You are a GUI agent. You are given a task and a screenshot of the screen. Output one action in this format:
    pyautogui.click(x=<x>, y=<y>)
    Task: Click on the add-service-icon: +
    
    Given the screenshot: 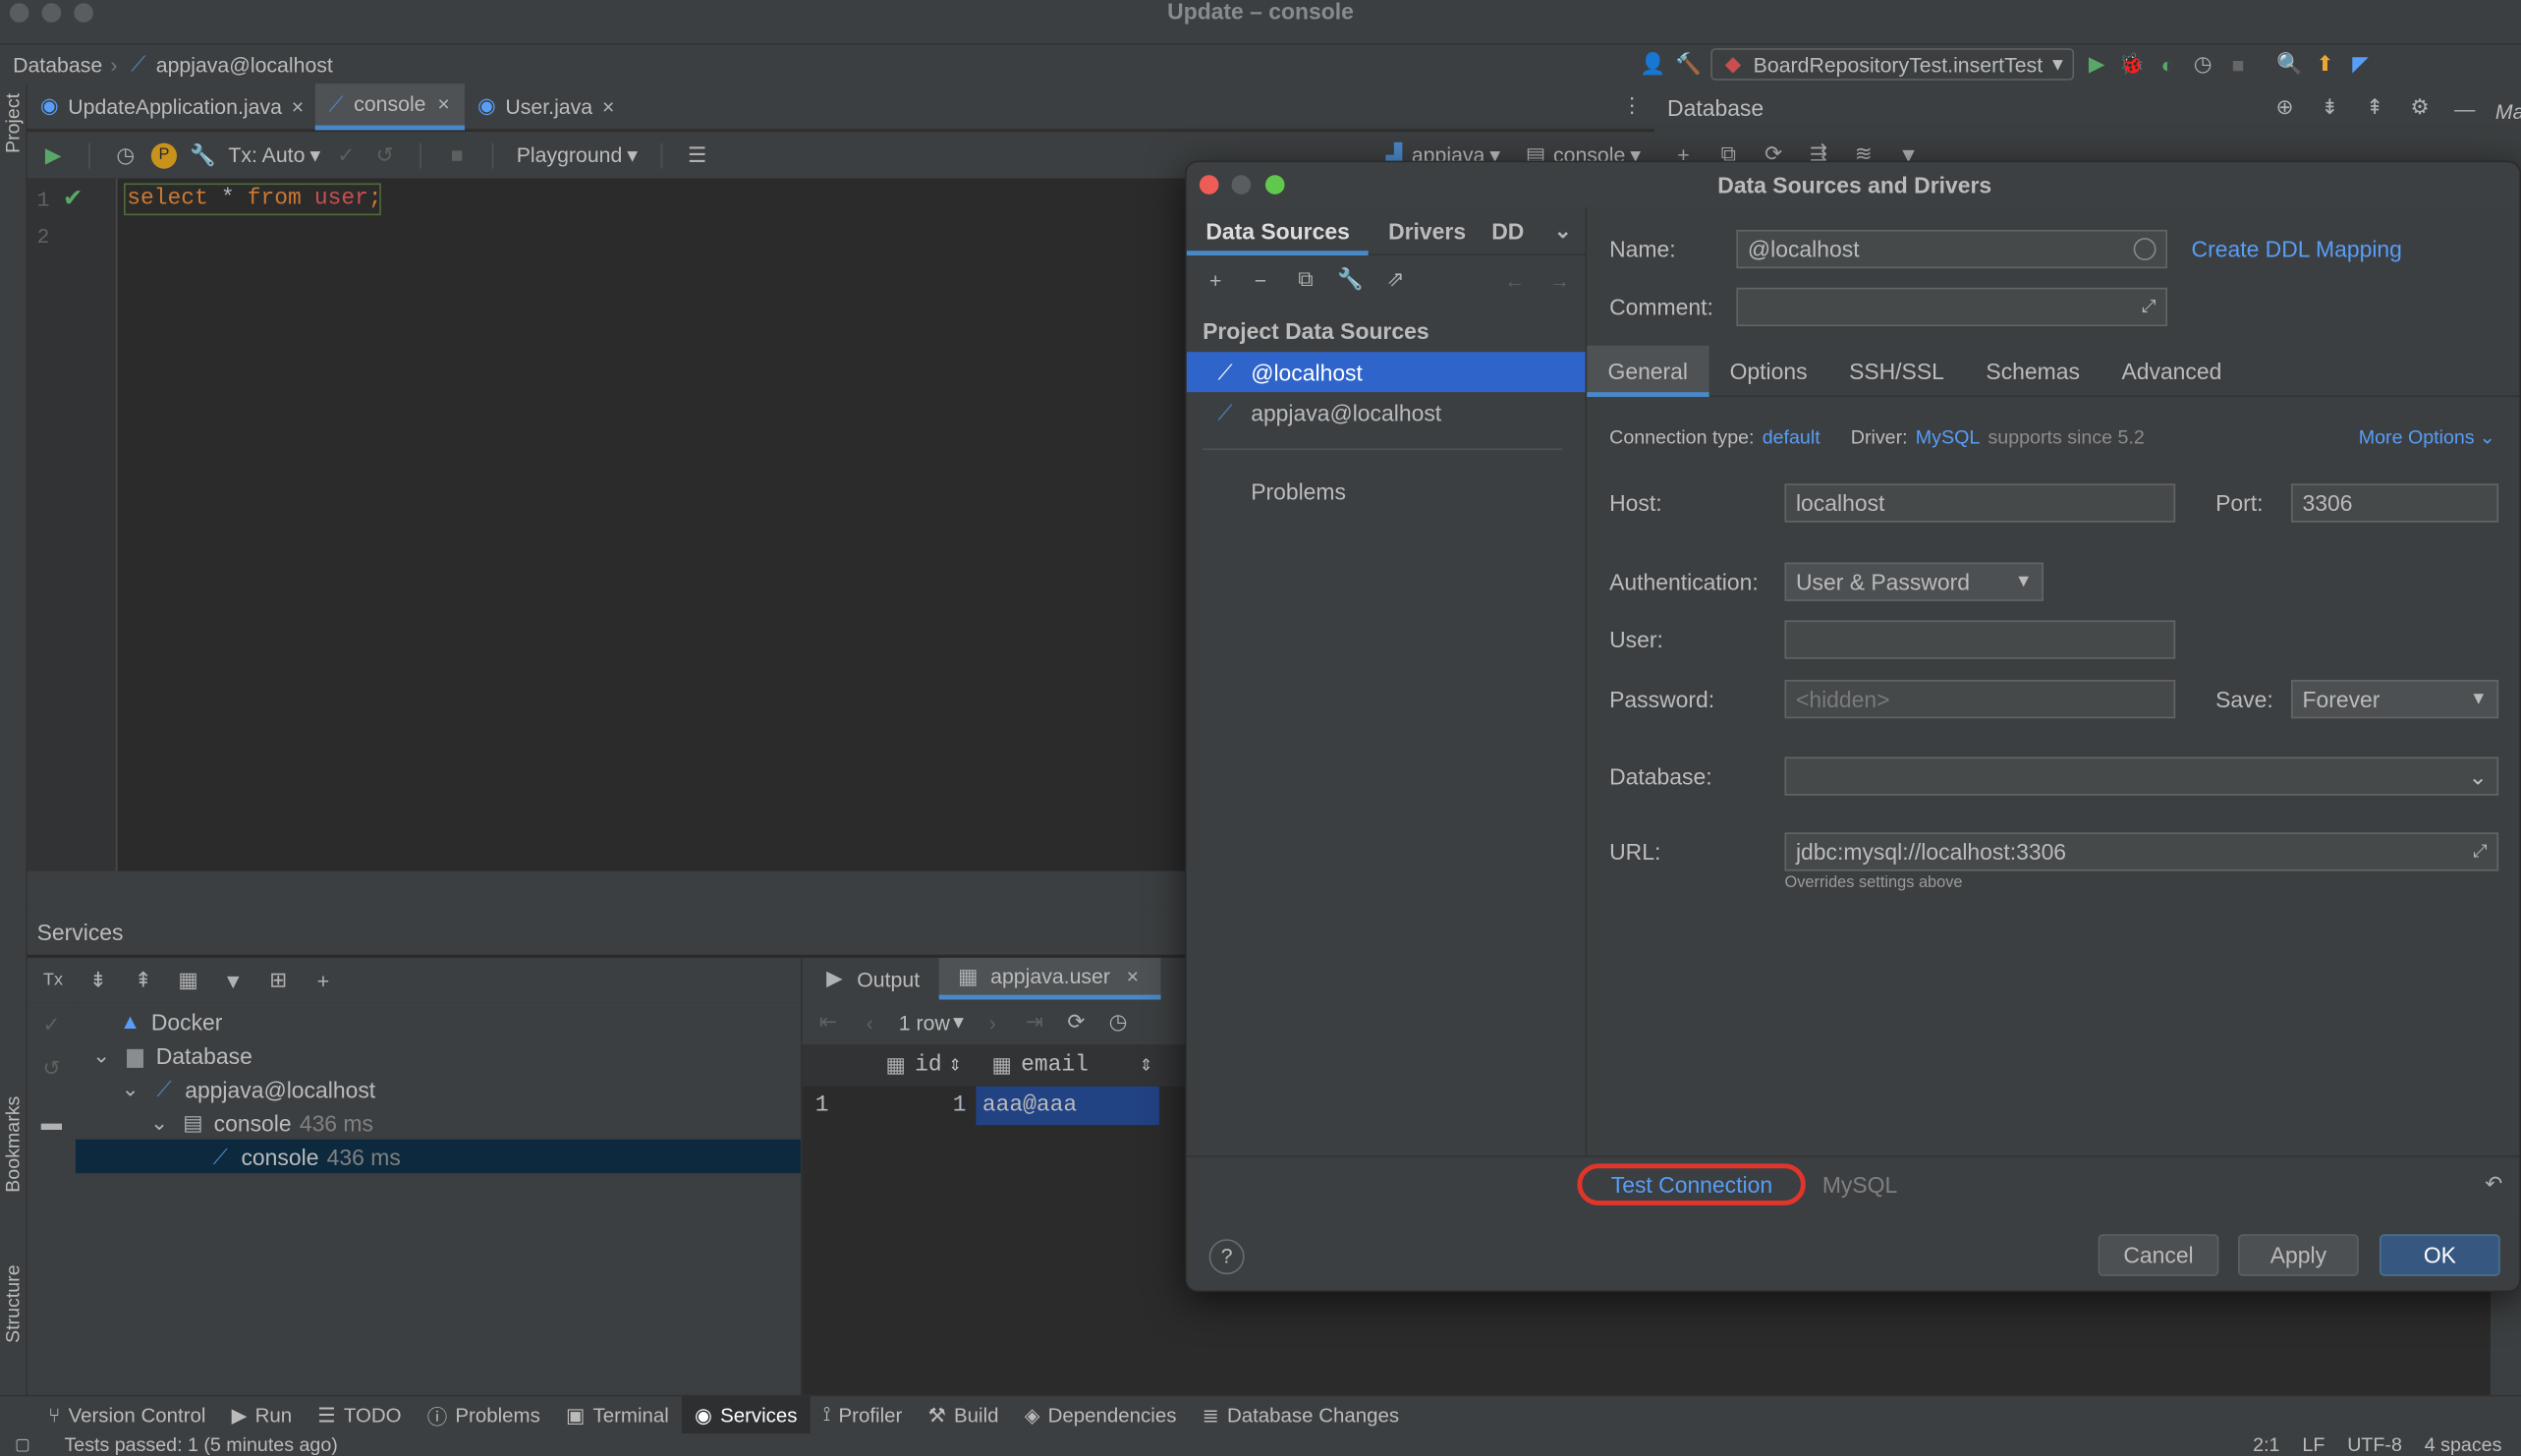 What is the action you would take?
    pyautogui.click(x=323, y=980)
    